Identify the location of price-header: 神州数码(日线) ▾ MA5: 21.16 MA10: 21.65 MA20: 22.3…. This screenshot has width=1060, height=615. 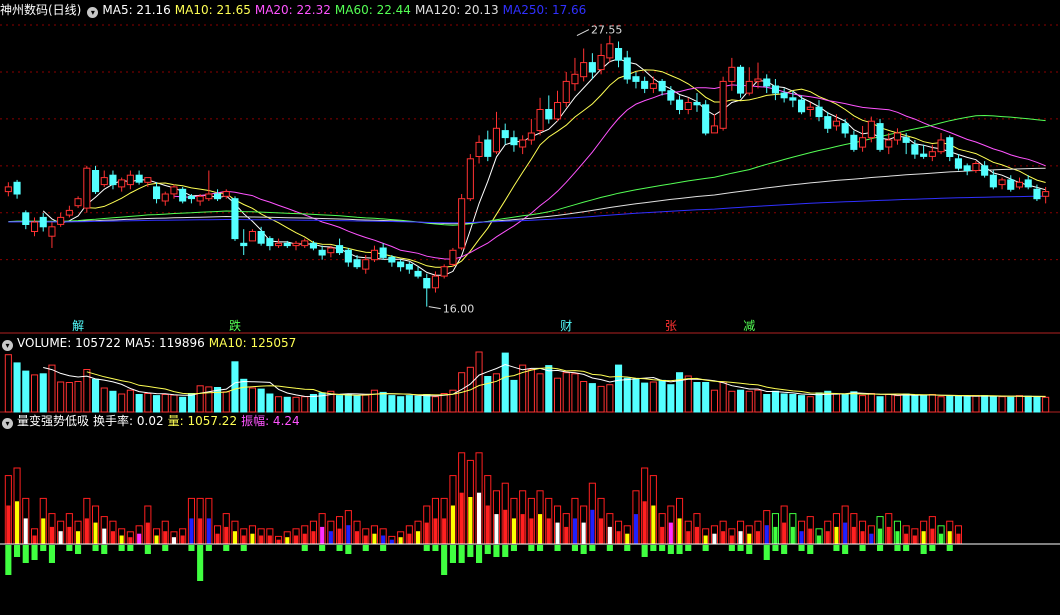
(297, 10).